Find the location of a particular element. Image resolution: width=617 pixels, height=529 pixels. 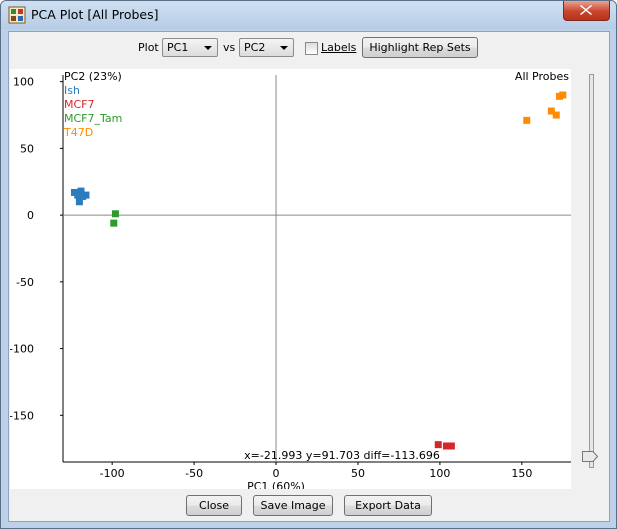

export-data-button: Export Data is located at coordinates (388, 505).